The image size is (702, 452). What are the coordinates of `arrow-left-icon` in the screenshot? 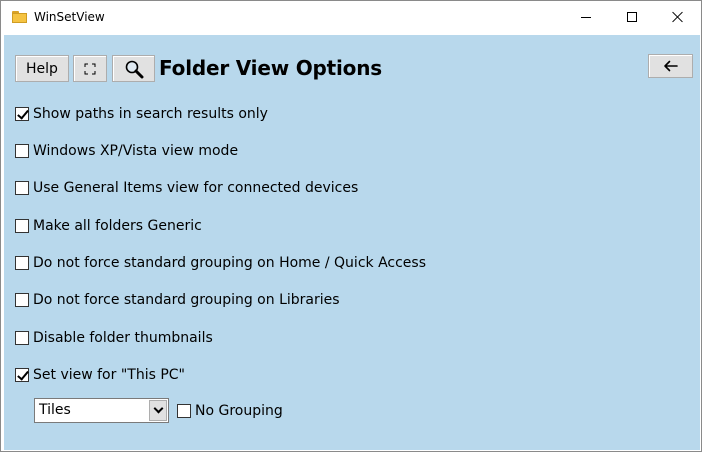 It's located at (670, 66).